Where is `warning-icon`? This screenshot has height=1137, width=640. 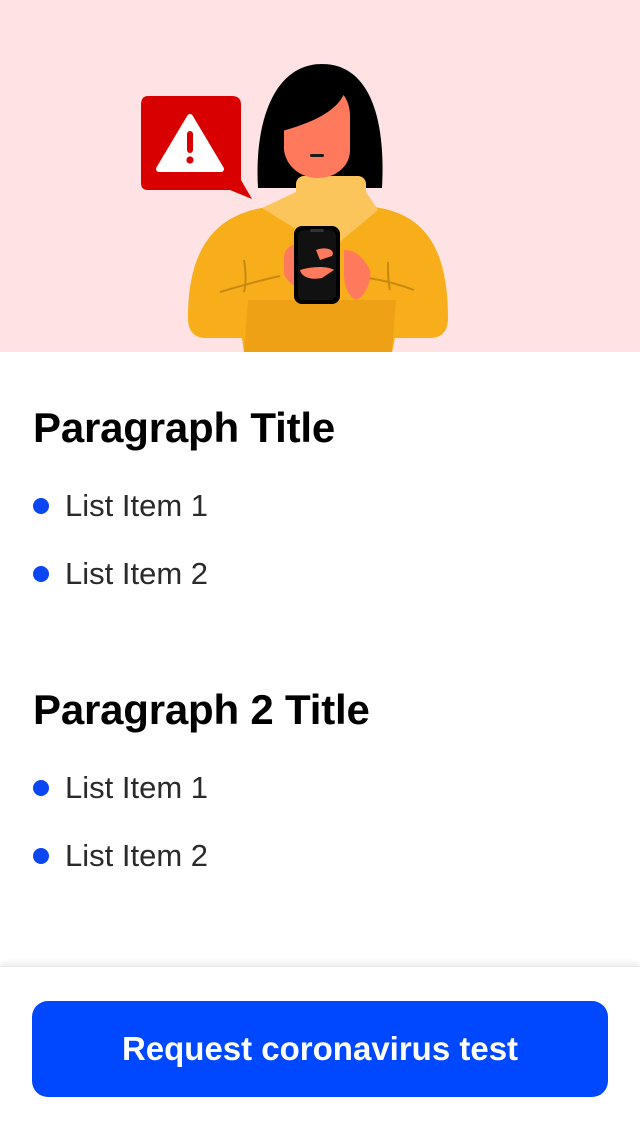
warning-icon is located at coordinates (196, 147).